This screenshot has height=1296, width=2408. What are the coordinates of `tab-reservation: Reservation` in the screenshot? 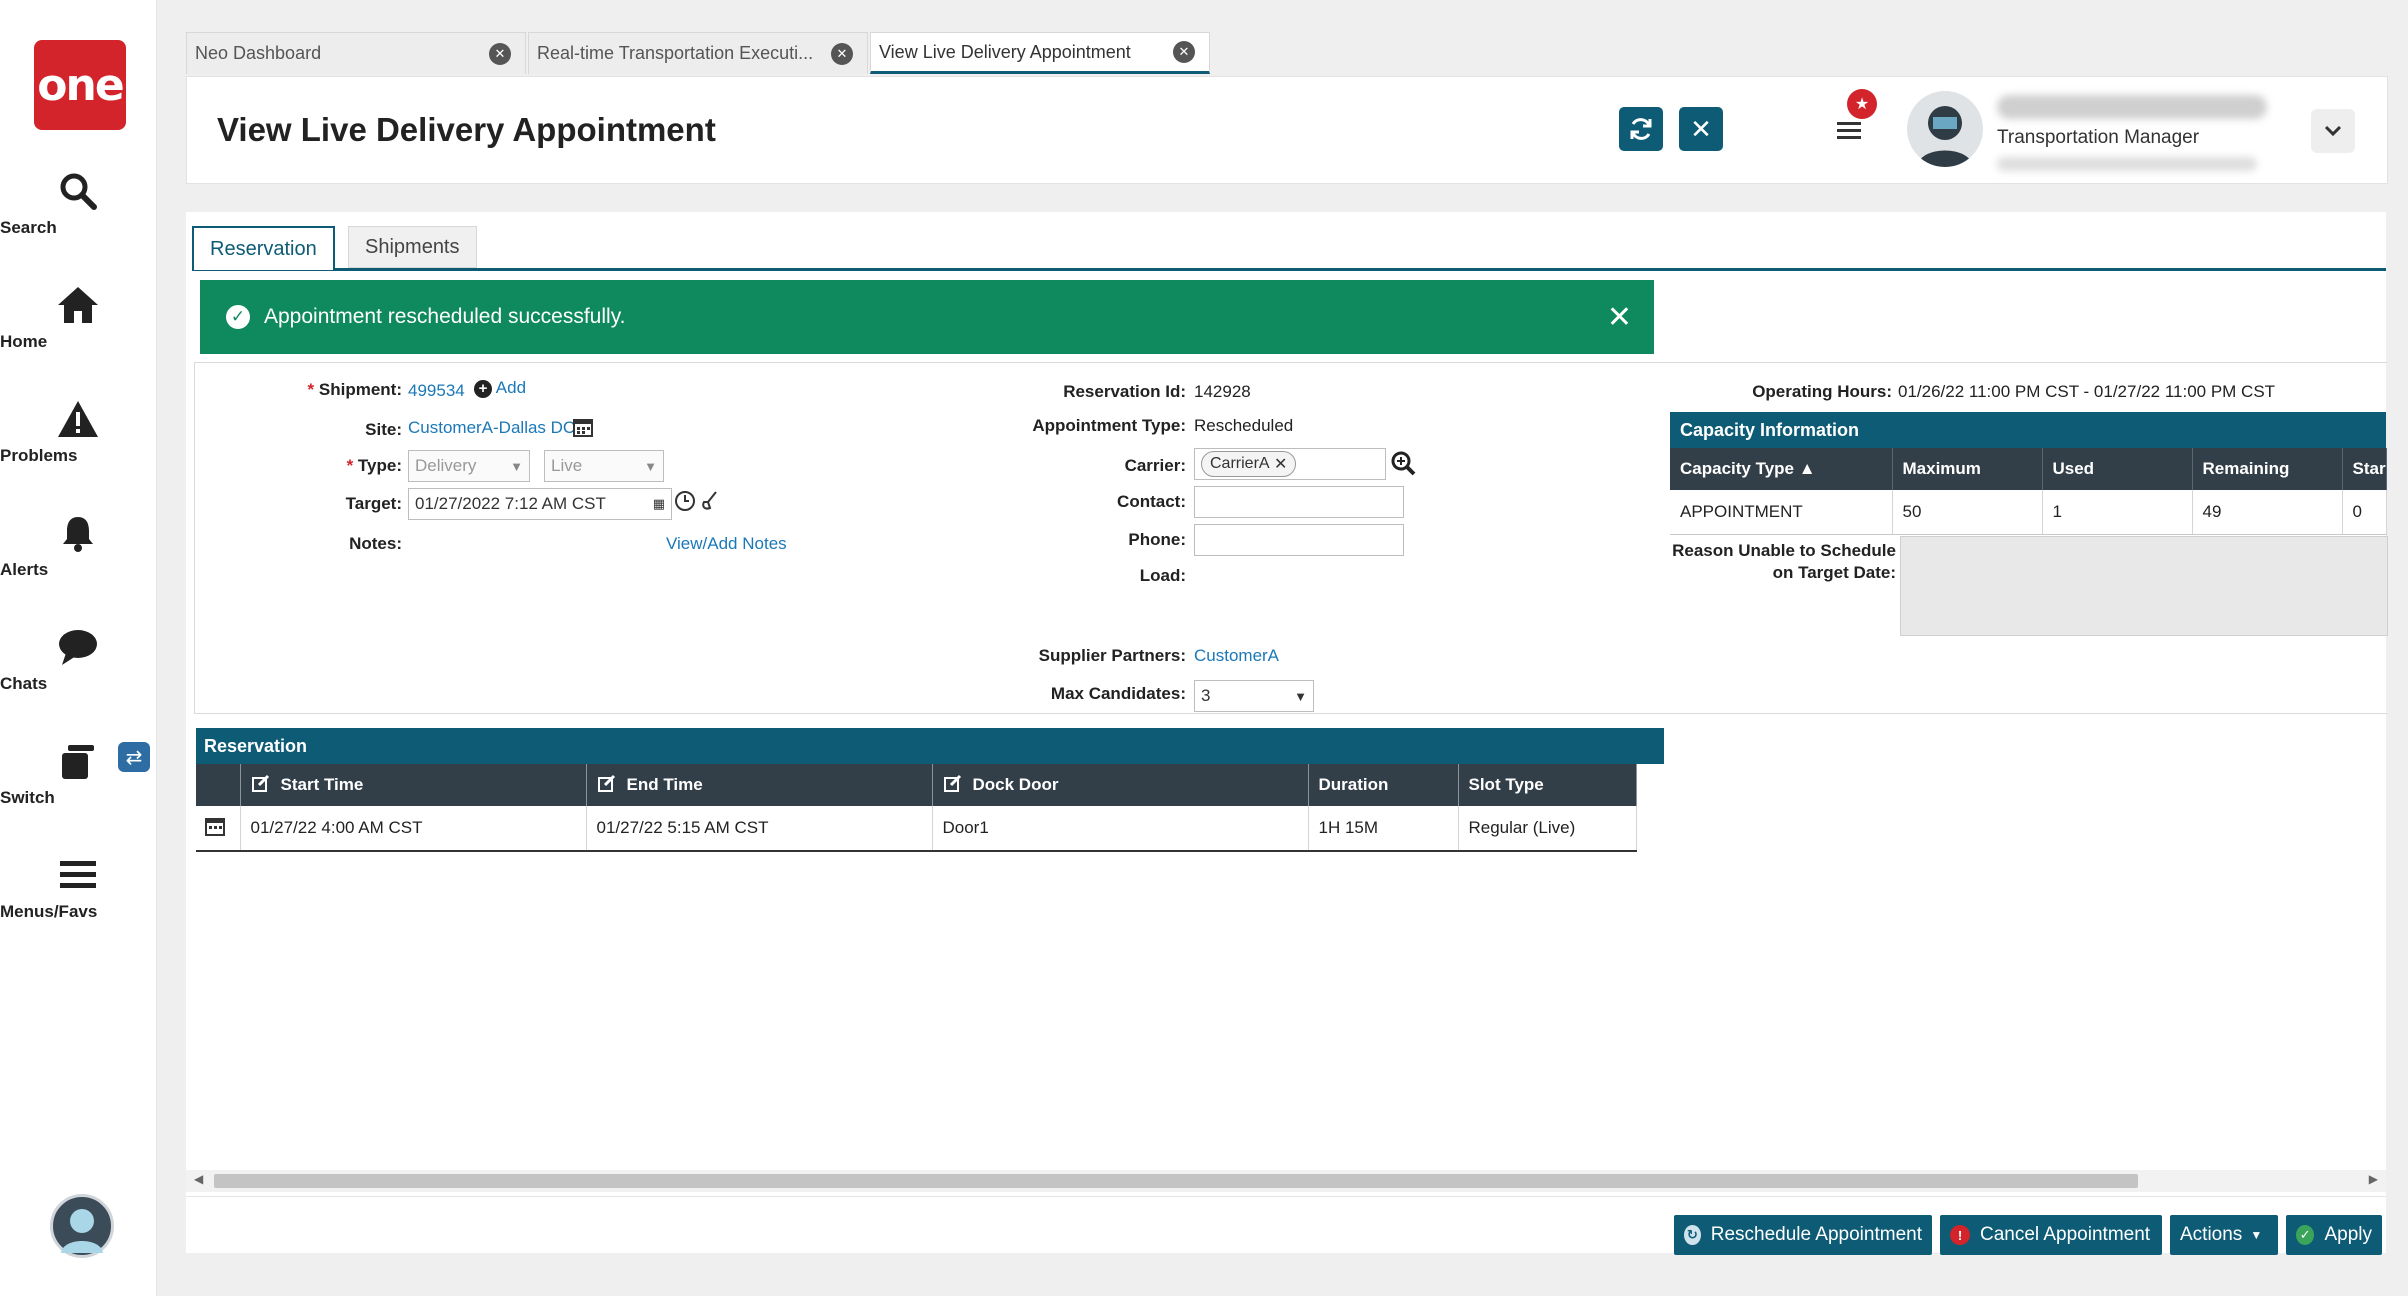 It's located at (263, 248).